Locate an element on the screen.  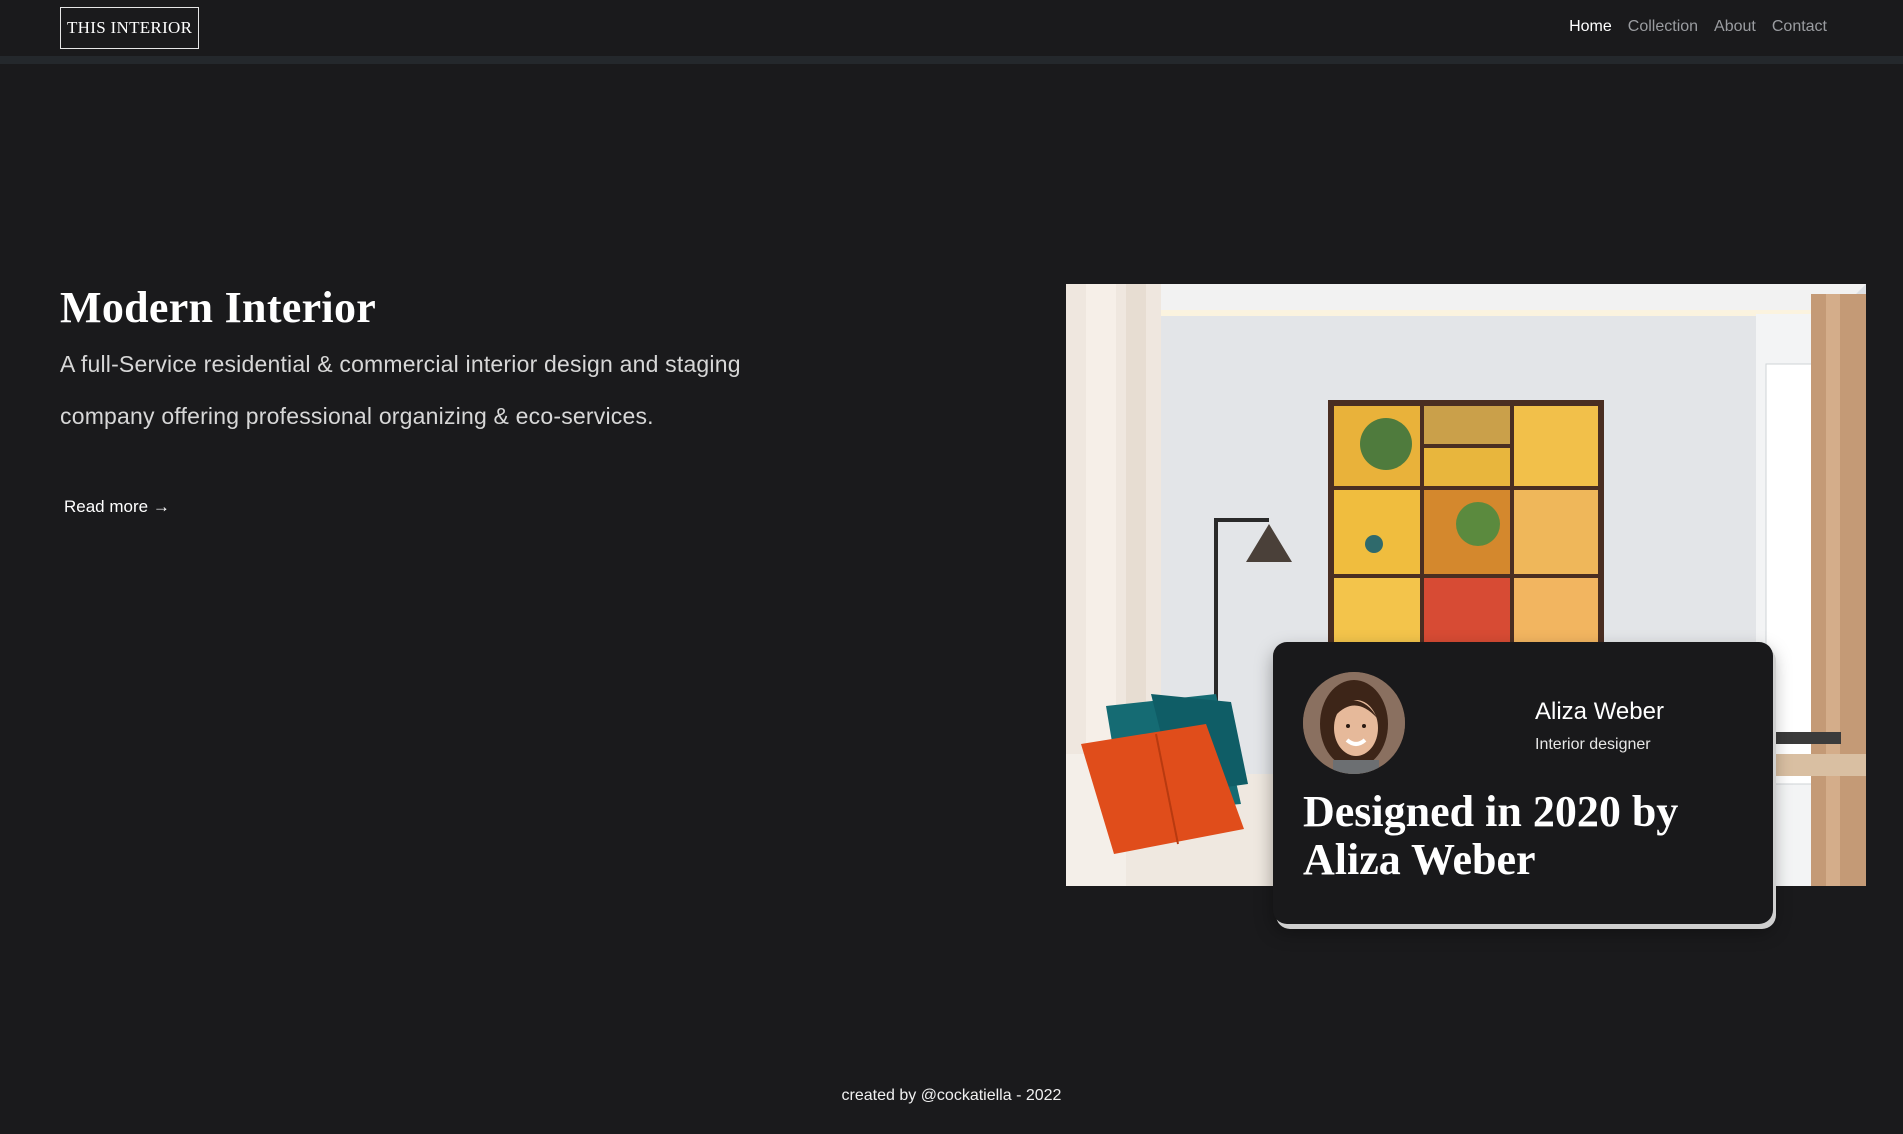
designer-name: Aliza Weber is located at coordinates (1599, 711).